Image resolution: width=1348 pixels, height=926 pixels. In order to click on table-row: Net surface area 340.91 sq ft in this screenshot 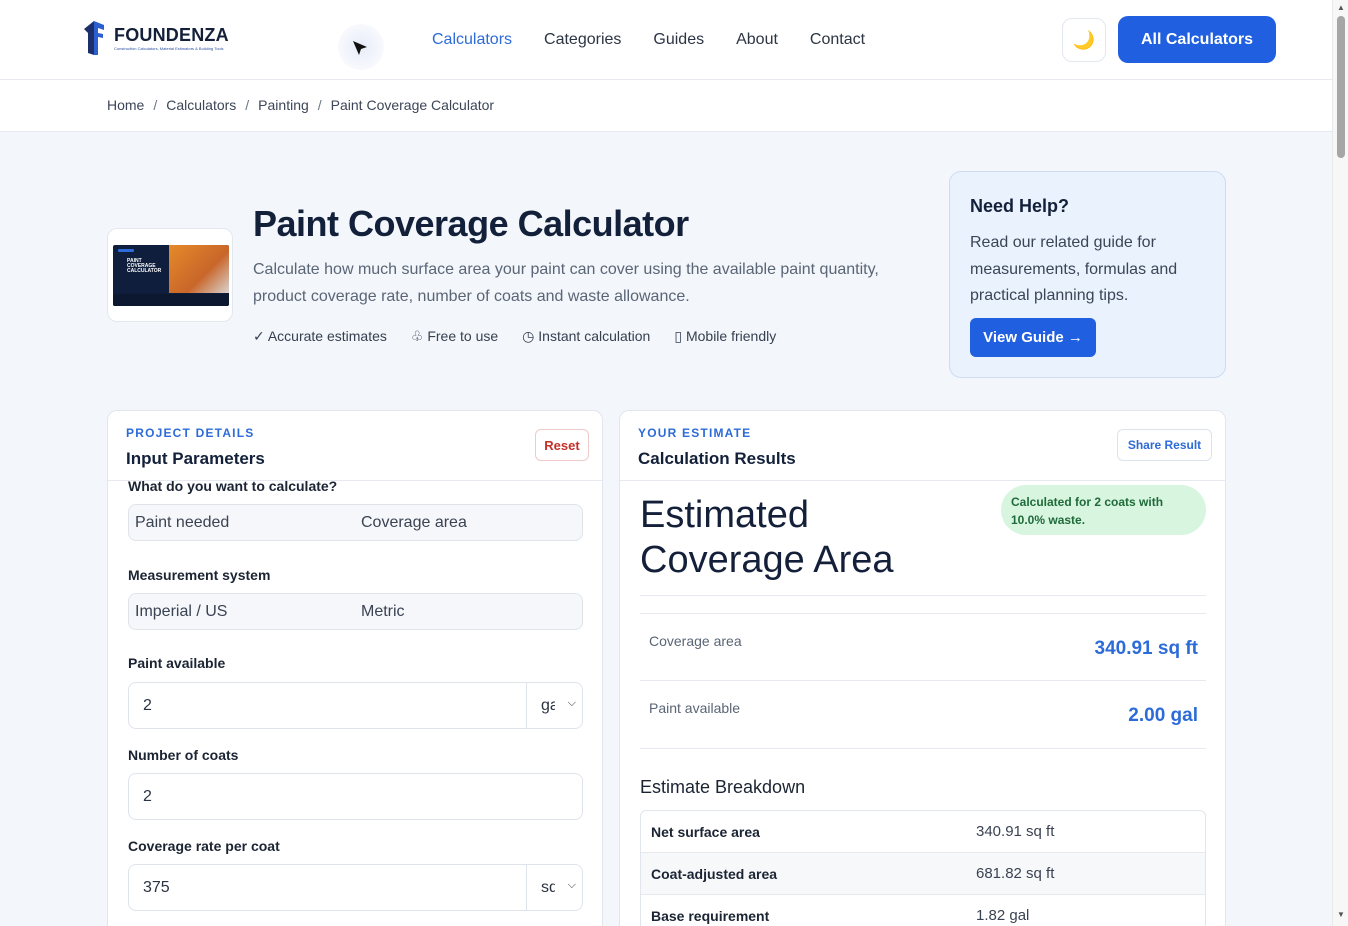, I will do `click(923, 832)`.